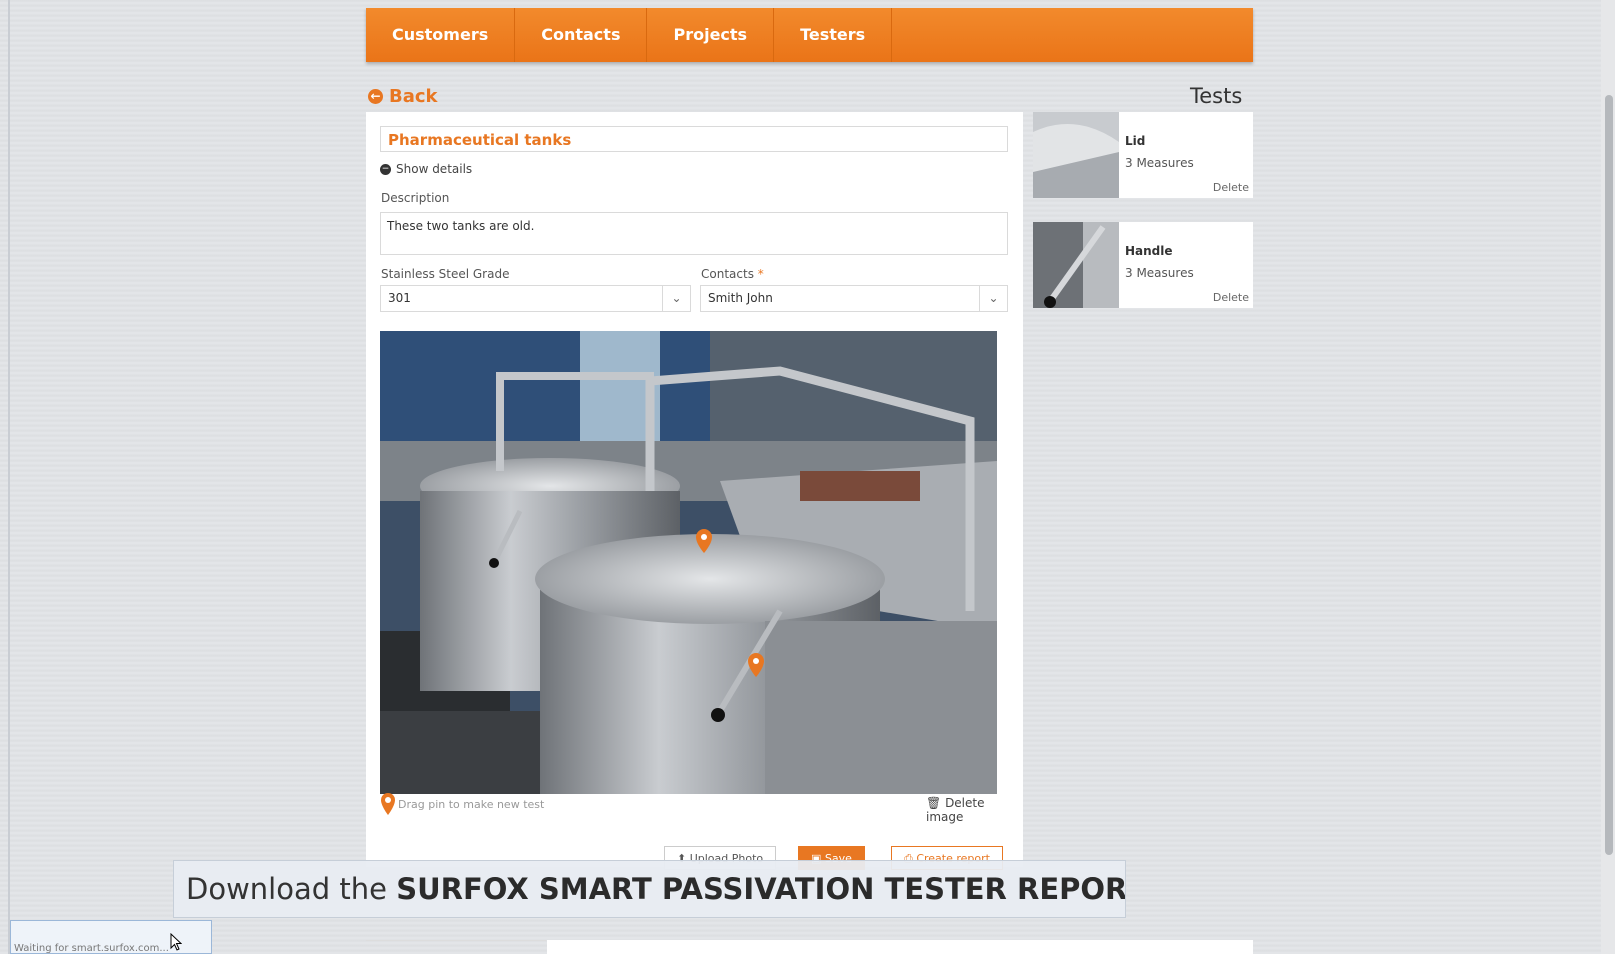 The image size is (1615, 954). Describe the element at coordinates (445, 274) in the screenshot. I see `grade-label: Stainless Steel Grade` at that location.